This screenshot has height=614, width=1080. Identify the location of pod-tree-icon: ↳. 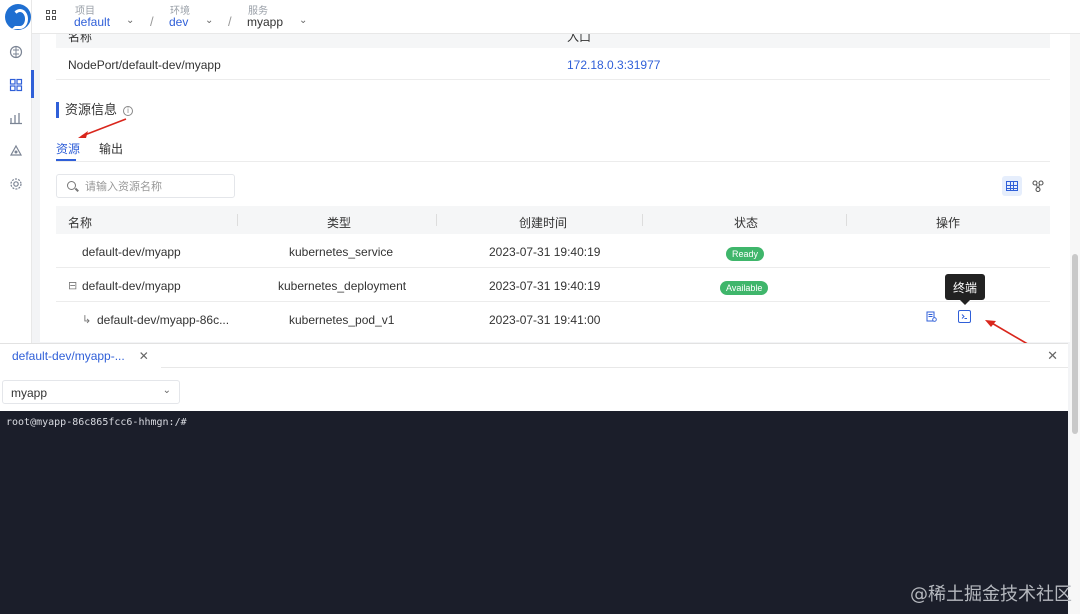
(87, 320).